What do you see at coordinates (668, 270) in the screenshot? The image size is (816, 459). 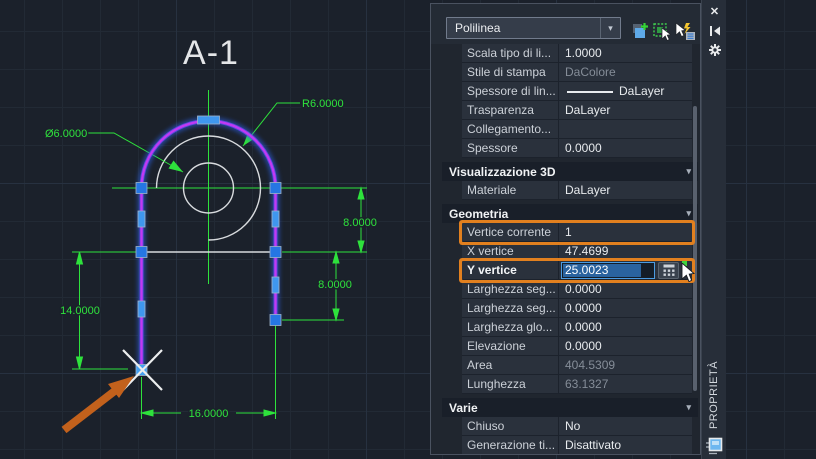 I see `calculator-button` at bounding box center [668, 270].